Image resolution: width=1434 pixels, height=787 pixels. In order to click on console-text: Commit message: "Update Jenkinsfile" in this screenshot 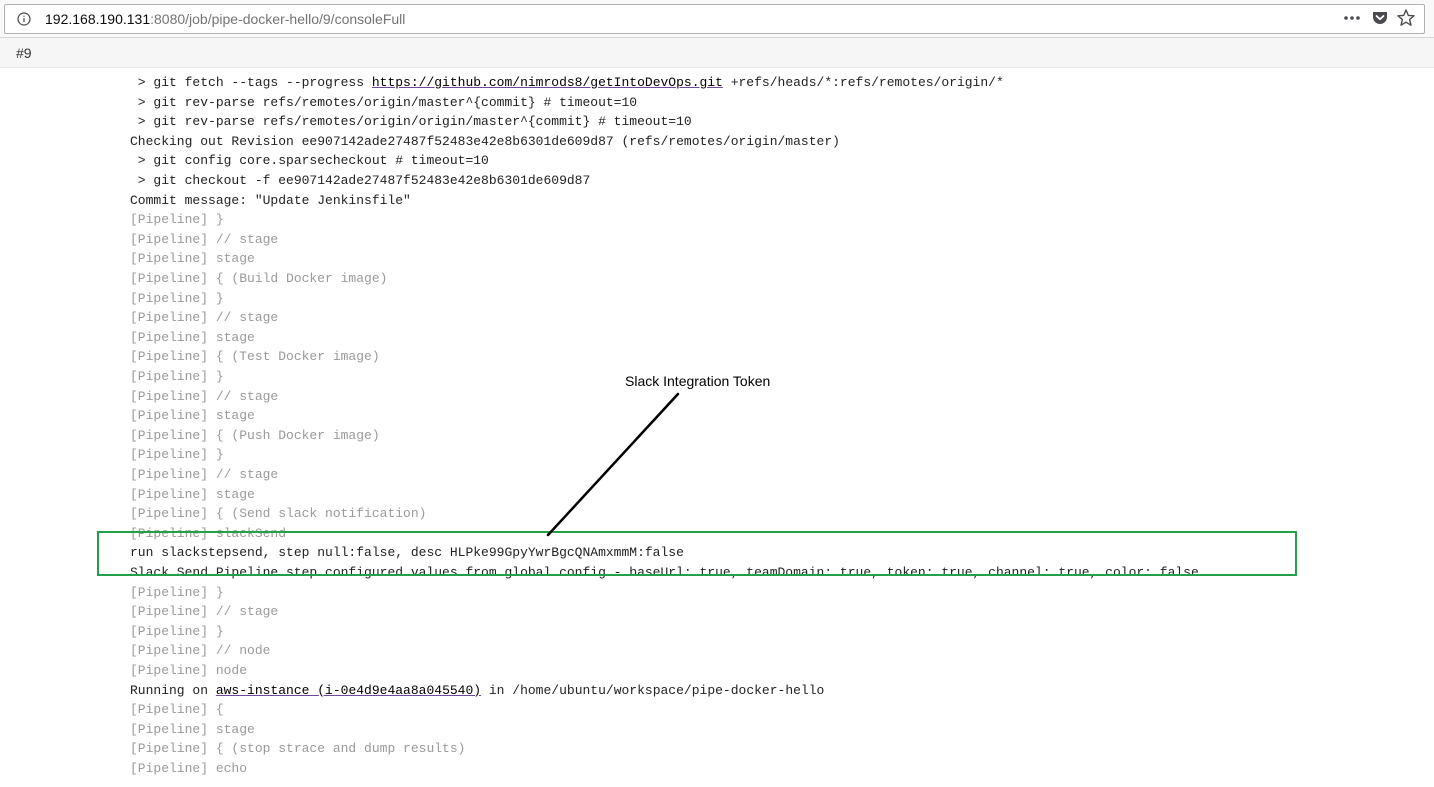, I will do `click(270, 200)`.